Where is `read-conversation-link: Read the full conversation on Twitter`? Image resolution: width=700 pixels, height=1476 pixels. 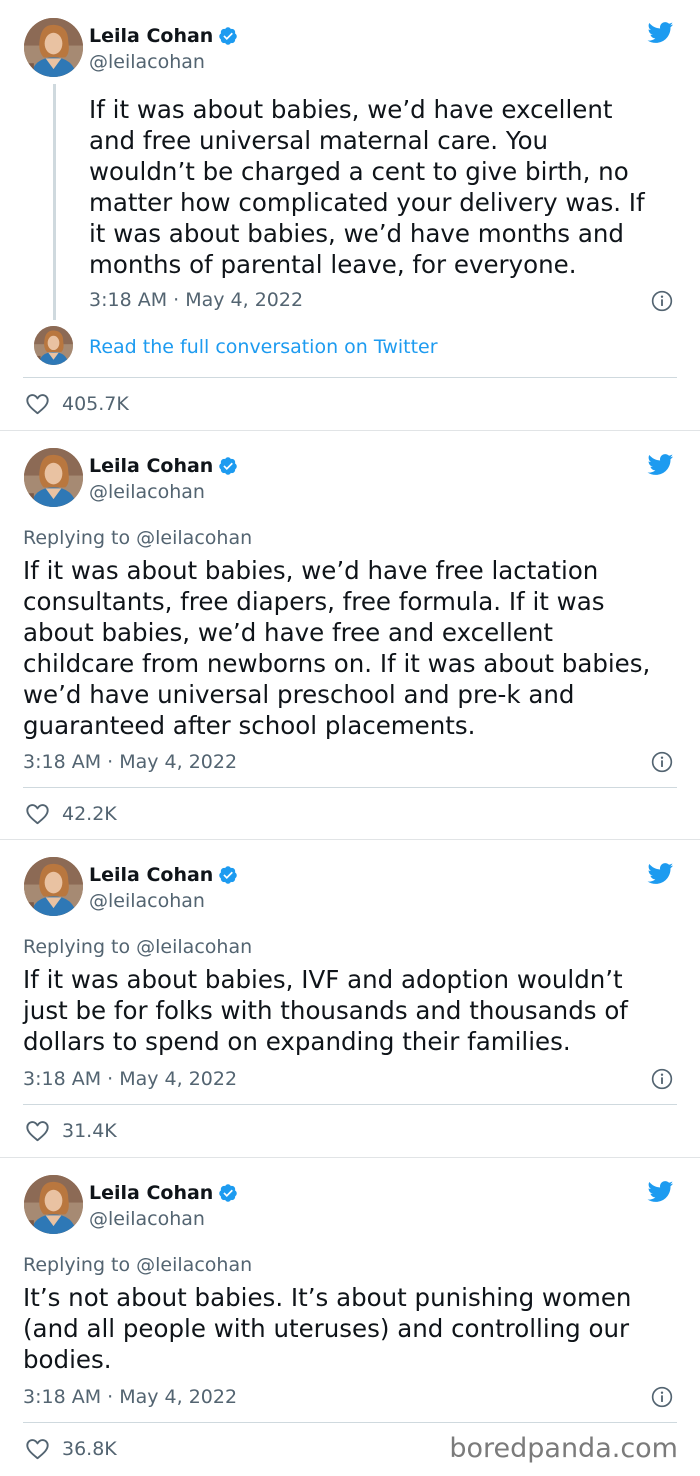
read-conversation-link: Read the full conversation on Twitter is located at coordinates (263, 347).